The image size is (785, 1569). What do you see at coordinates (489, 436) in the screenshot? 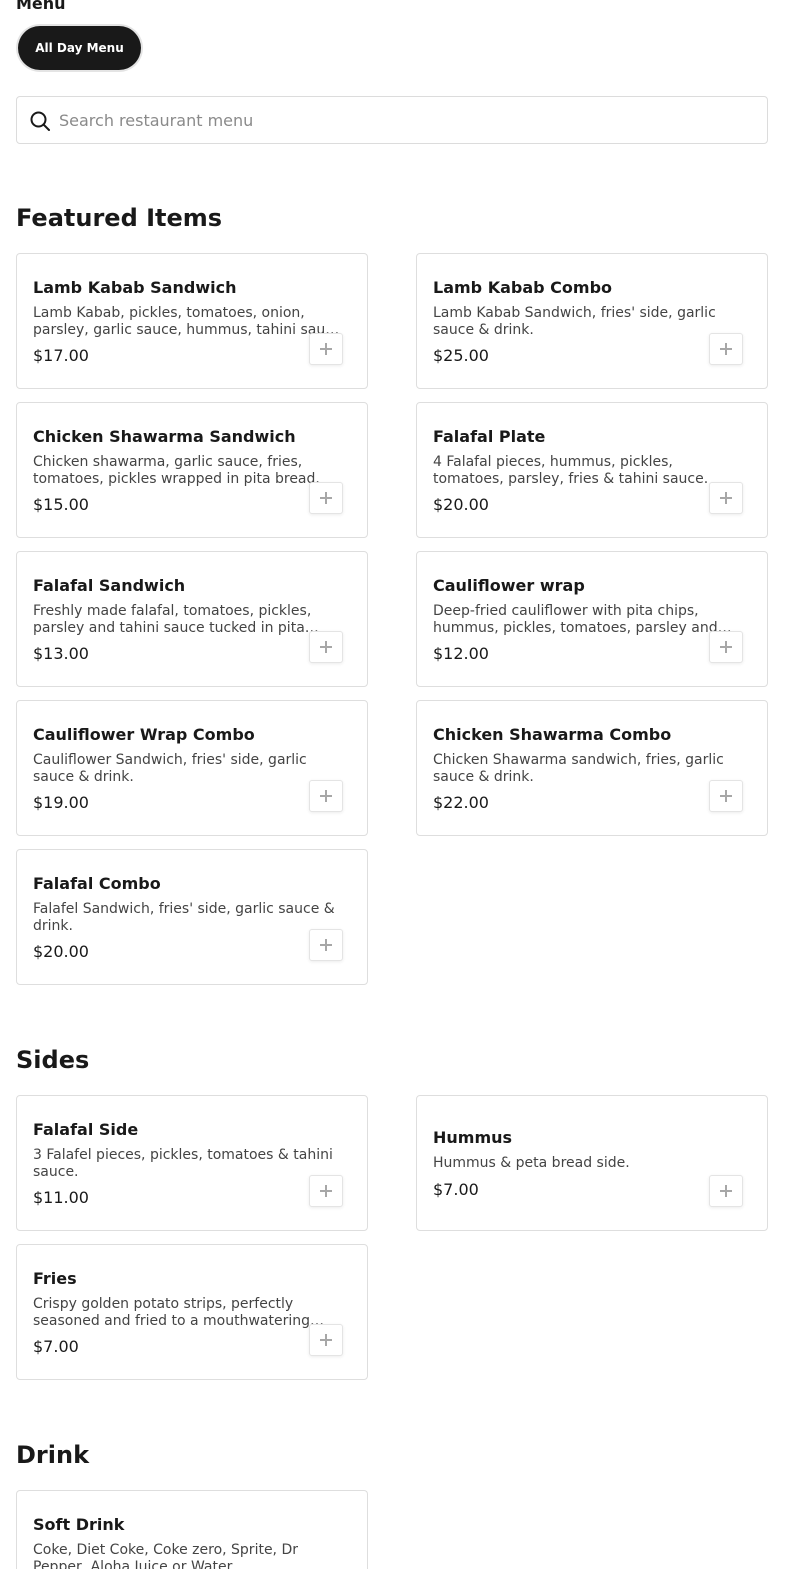
I see `item-name: Falafal Plate` at bounding box center [489, 436].